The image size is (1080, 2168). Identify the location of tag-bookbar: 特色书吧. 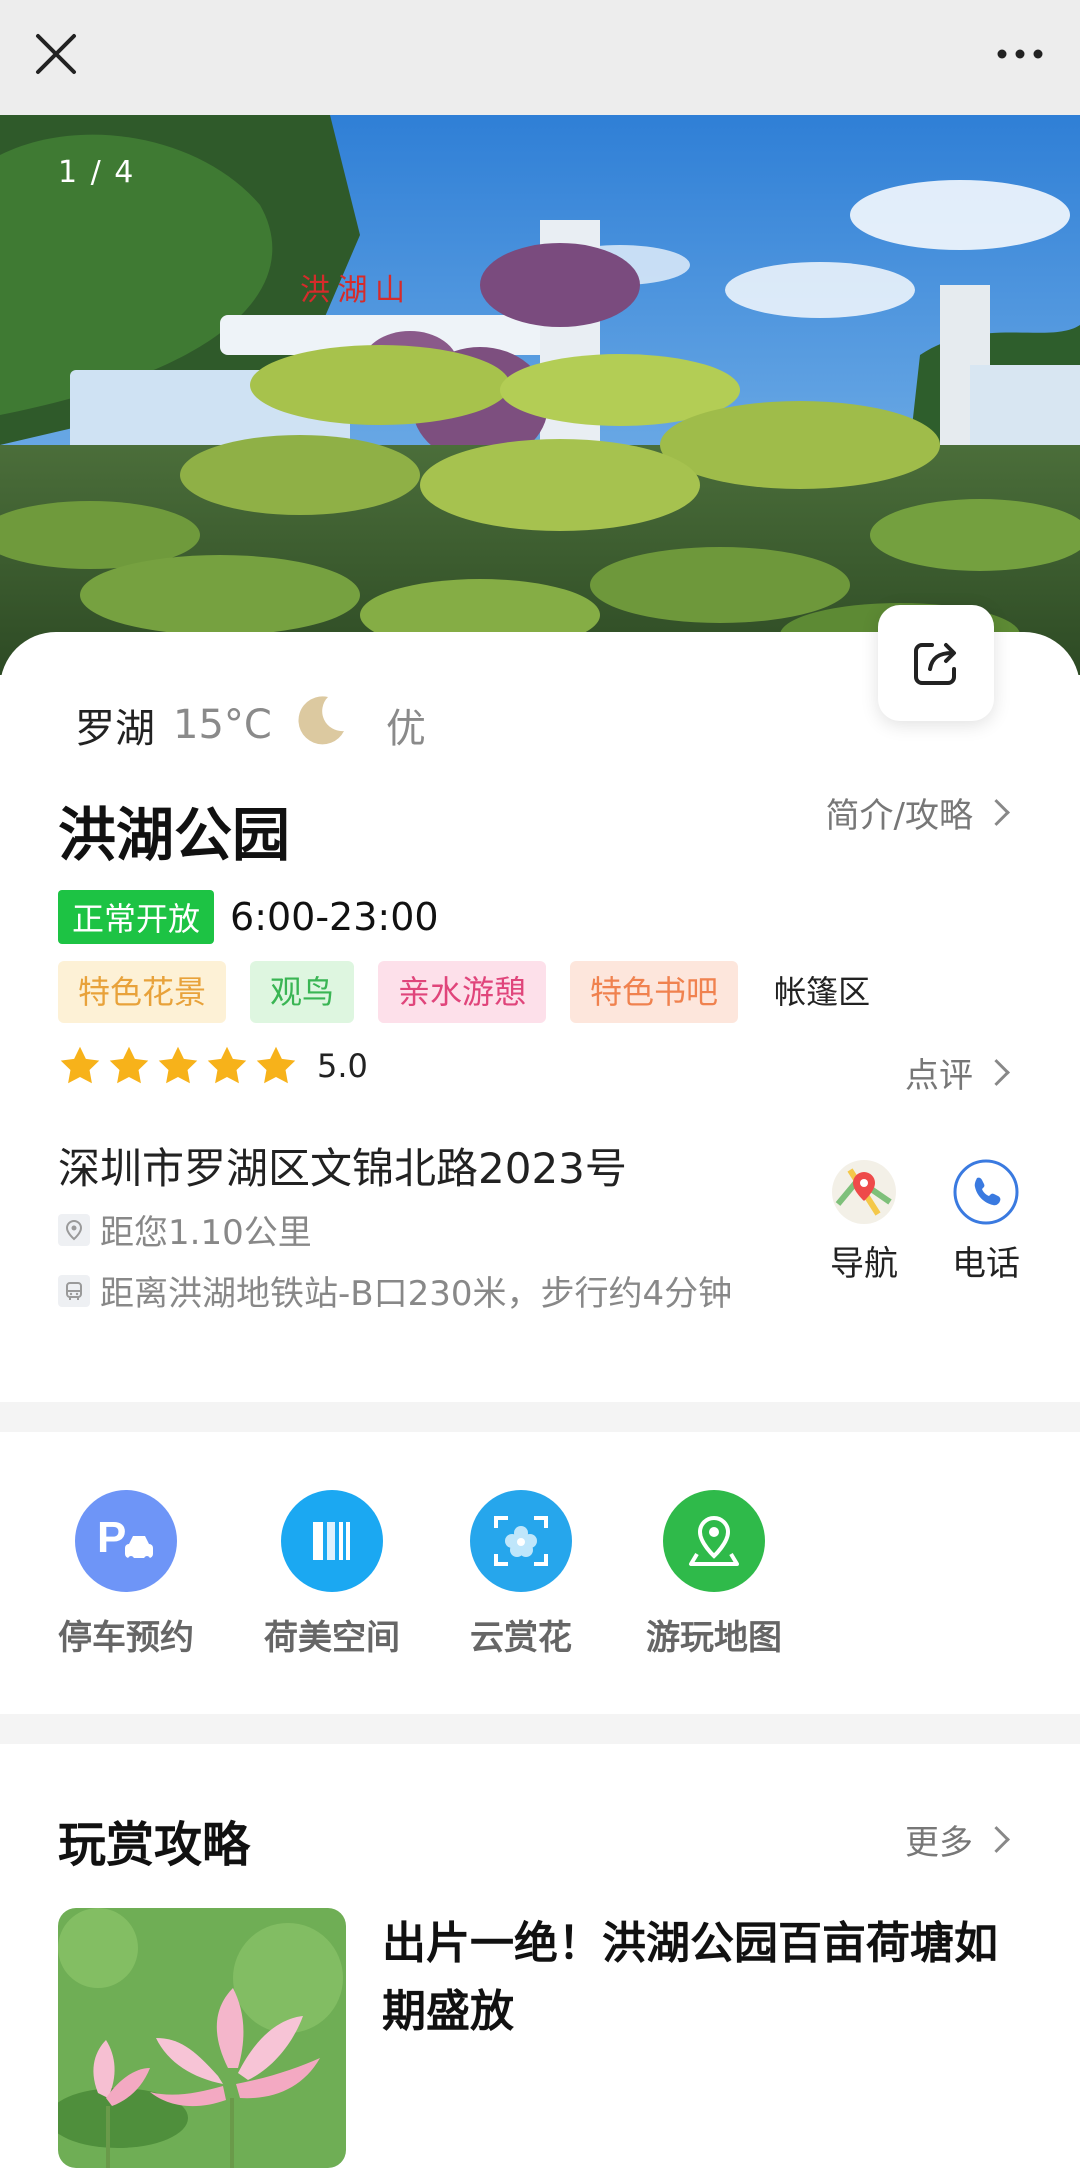
(654, 992).